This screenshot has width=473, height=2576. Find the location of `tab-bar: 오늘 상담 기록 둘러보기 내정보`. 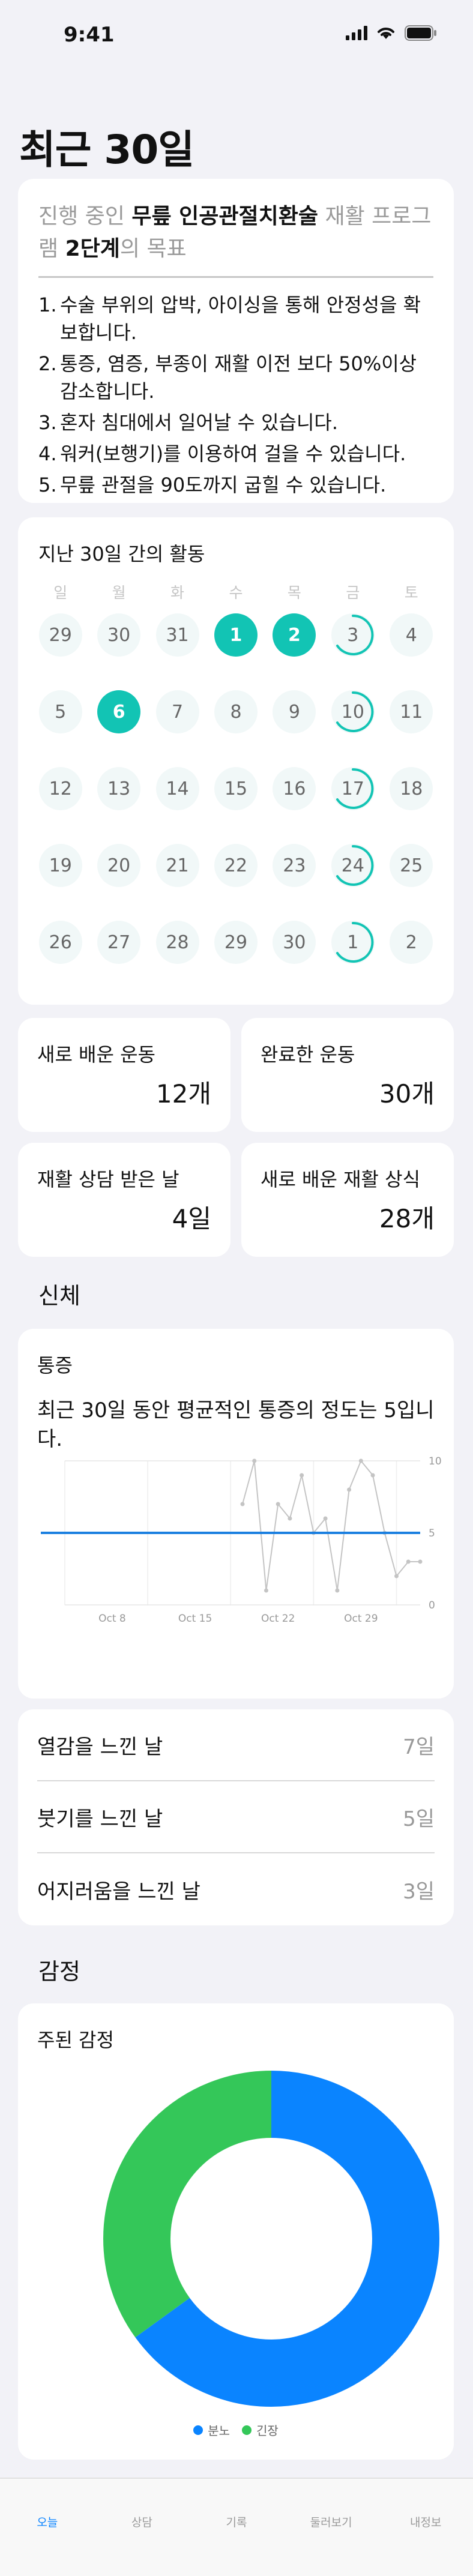

tab-bar: 오늘 상담 기록 둘러보기 내정보 is located at coordinates (237, 2527).